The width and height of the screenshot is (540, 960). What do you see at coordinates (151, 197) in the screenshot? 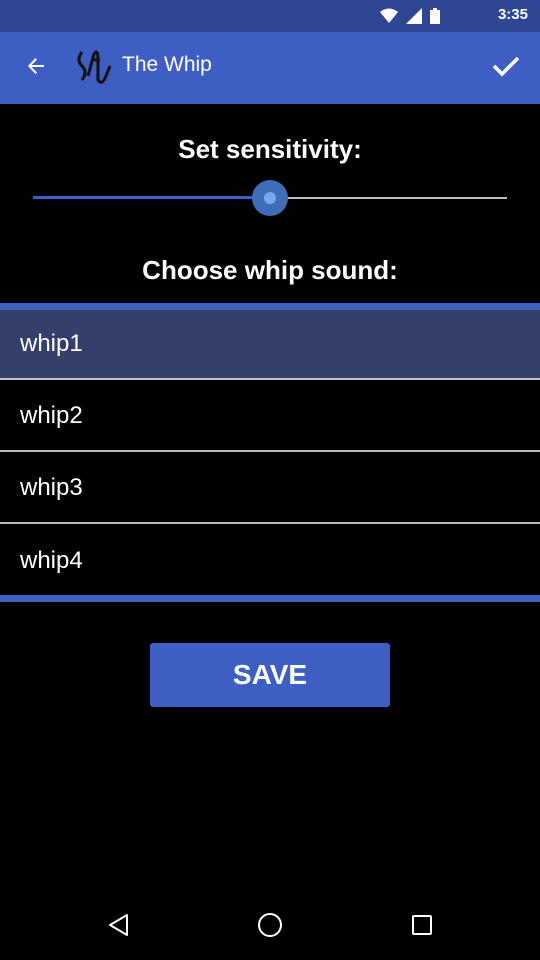
I see `slider-track-fill` at bounding box center [151, 197].